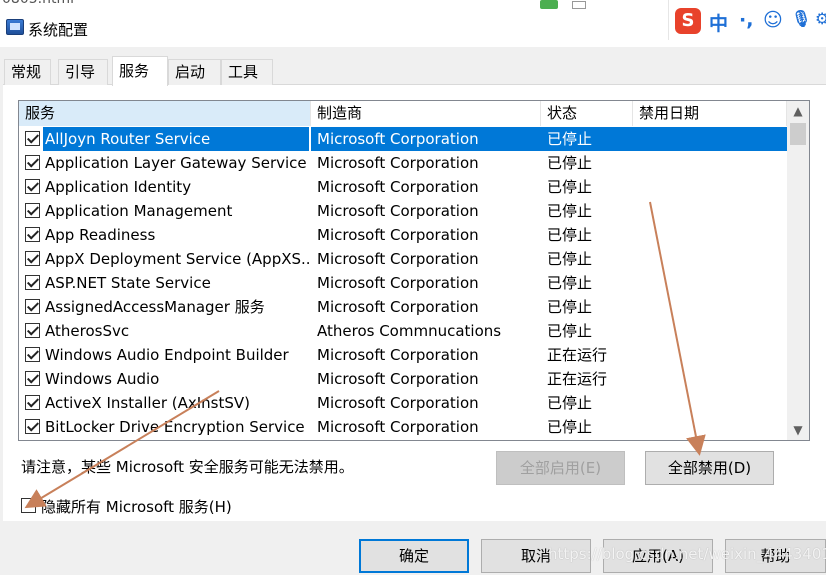  What do you see at coordinates (194, 72) in the screenshot?
I see `tab-startup: 启动` at bounding box center [194, 72].